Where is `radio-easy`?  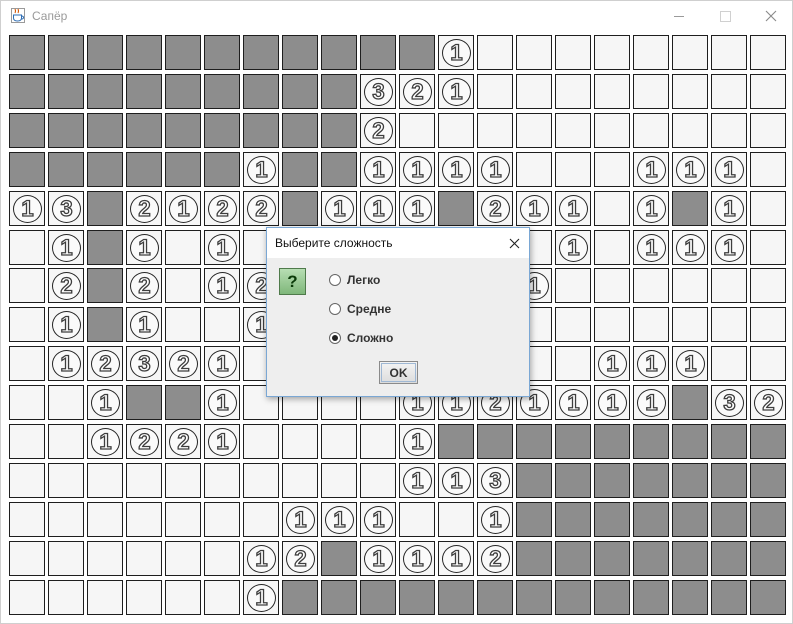
radio-easy is located at coordinates (335, 280).